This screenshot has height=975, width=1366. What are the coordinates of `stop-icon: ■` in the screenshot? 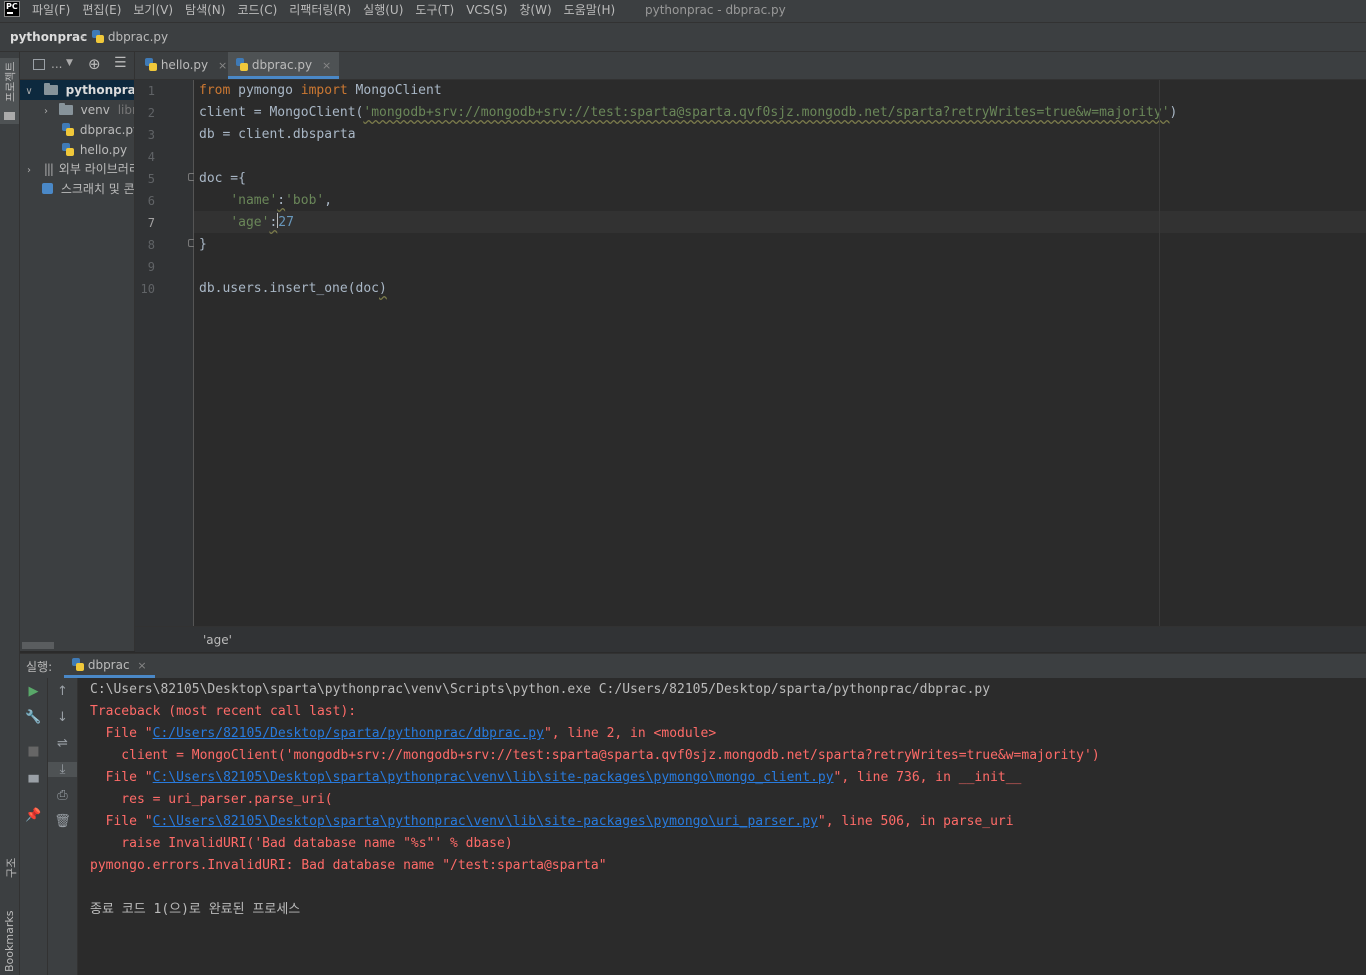 It's located at (33, 751).